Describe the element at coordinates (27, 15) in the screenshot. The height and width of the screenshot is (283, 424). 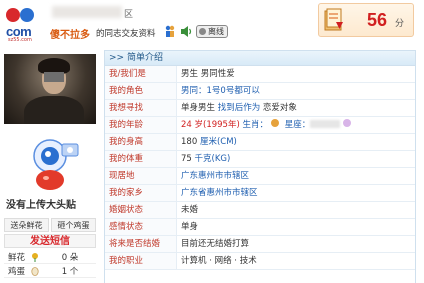
I see `logo-blue-ball` at that location.